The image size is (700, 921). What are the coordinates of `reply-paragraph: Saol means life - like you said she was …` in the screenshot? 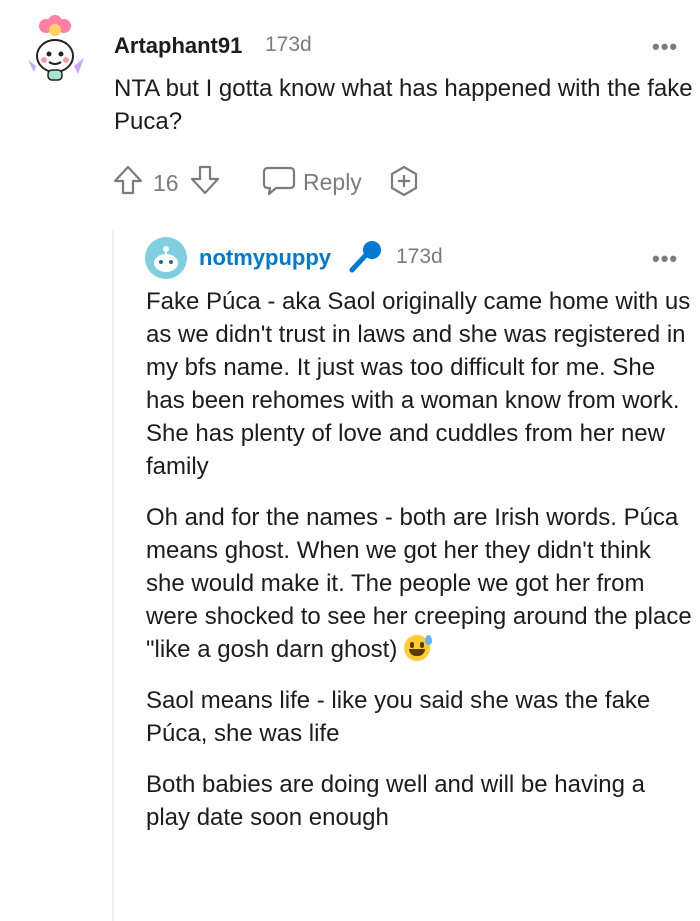 It's located at (398, 717).